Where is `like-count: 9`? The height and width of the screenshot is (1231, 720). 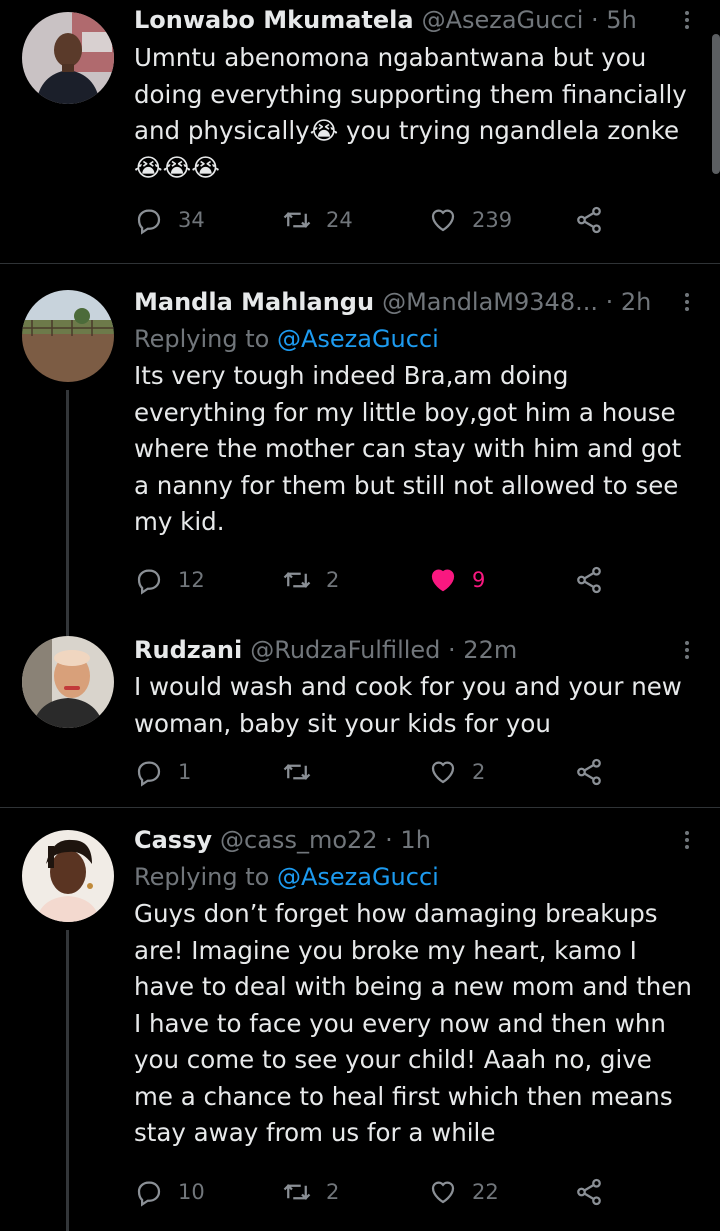 like-count: 9 is located at coordinates (479, 580).